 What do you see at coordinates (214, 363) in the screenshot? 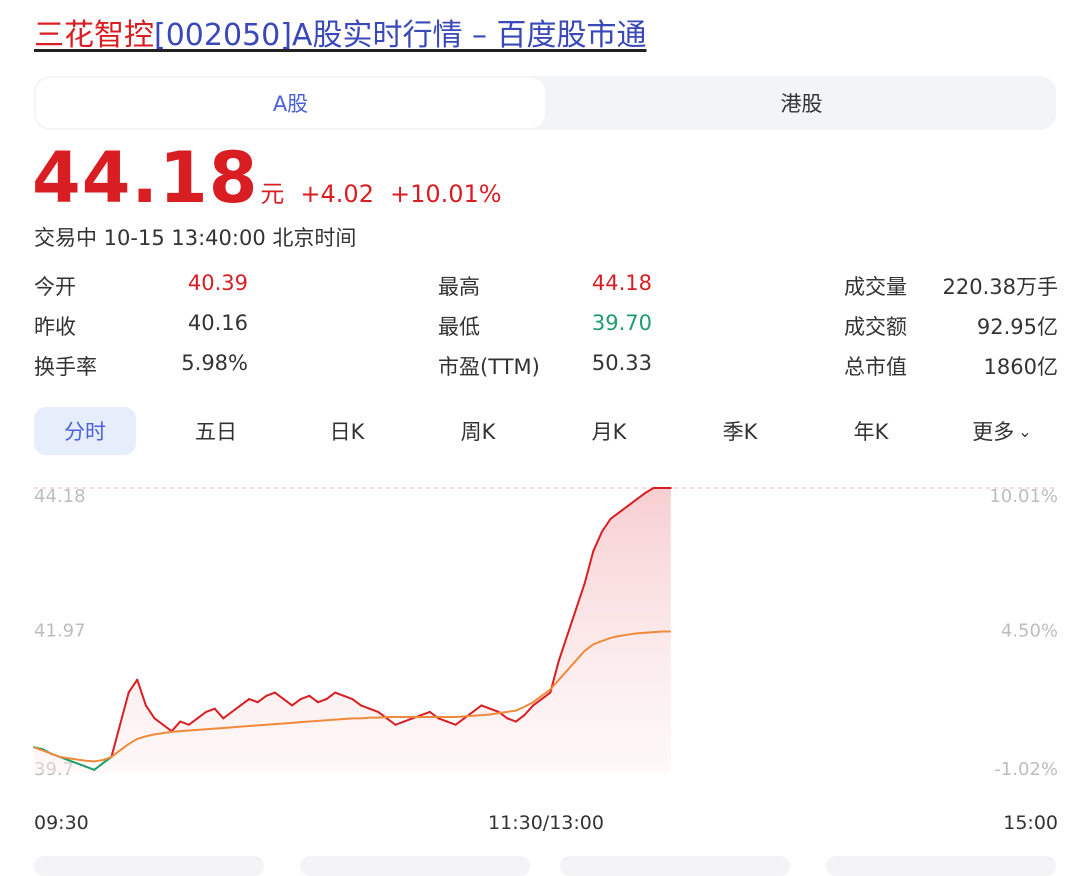
I see `stat-value-turnover-rate: 5.98%` at bounding box center [214, 363].